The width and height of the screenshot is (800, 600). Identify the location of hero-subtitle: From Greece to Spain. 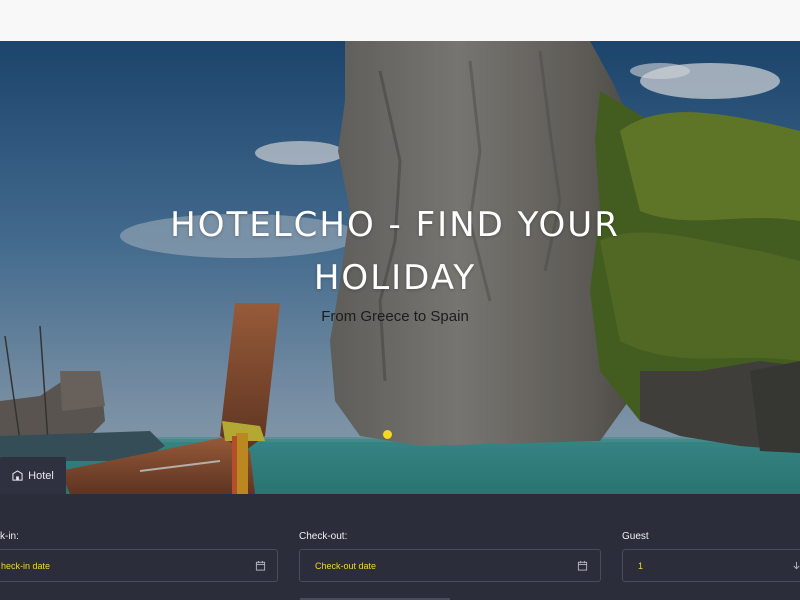
(395, 316).